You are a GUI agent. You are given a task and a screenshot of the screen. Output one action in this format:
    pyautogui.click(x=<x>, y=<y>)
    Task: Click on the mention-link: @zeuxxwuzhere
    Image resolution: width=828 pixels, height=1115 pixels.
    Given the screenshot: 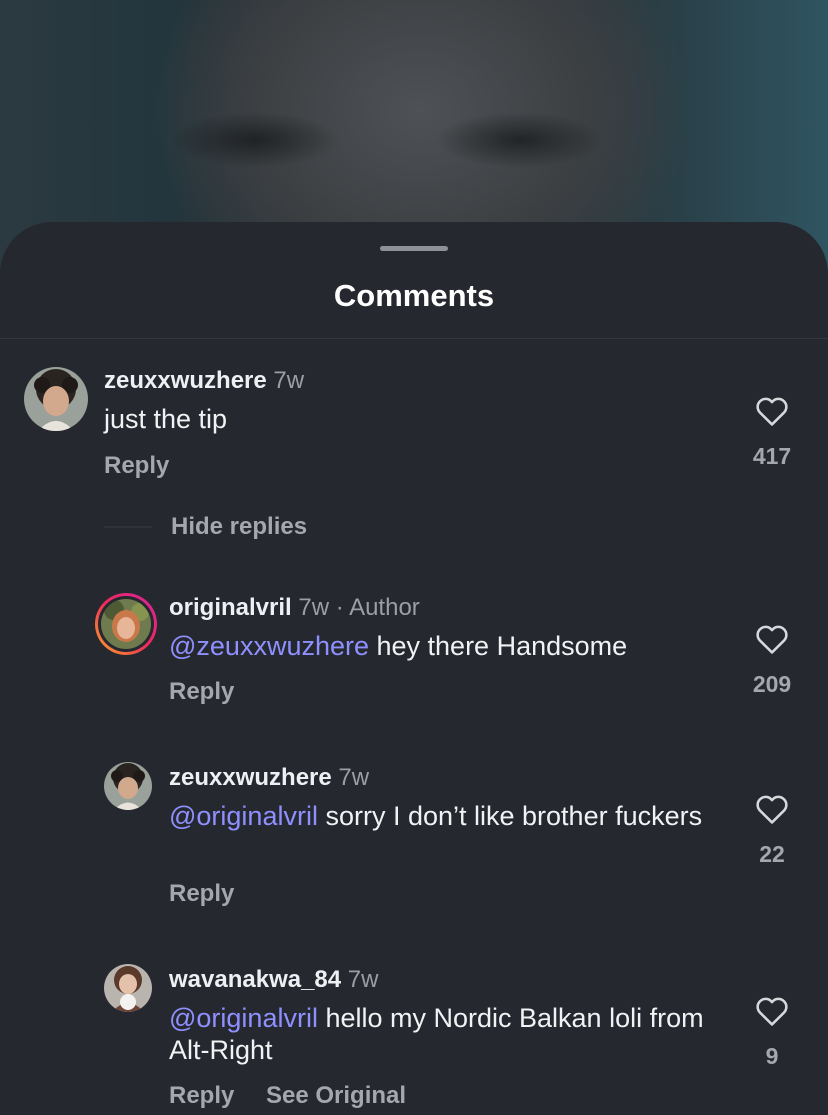 What is the action you would take?
    pyautogui.click(x=269, y=646)
    